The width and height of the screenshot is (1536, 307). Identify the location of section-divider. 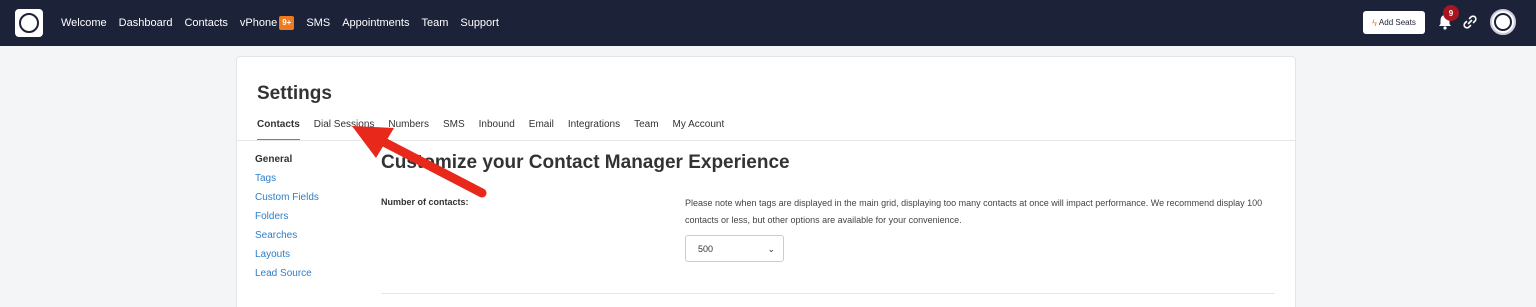
(828, 293).